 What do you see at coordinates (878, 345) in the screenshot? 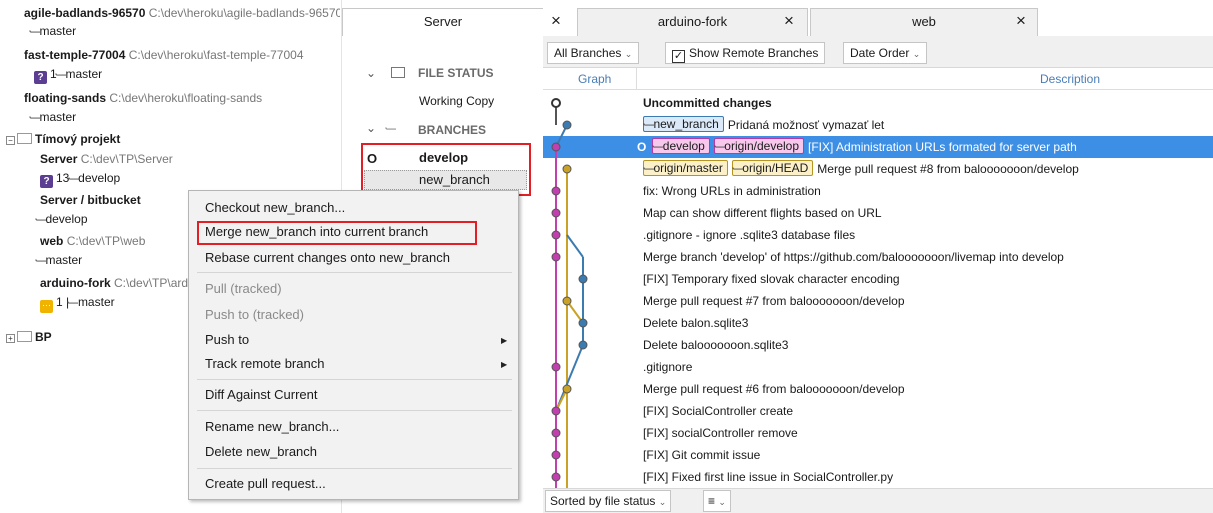
I see `commit-row: Delete balooooooon.sqlite3` at bounding box center [878, 345].